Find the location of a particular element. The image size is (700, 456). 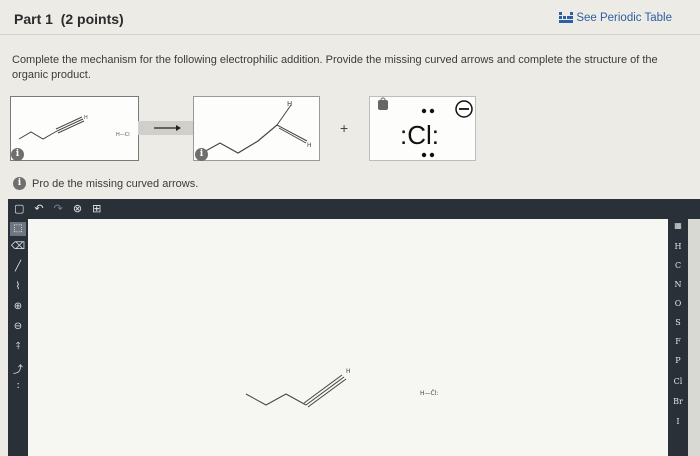

chloride-panel: :Cl: is located at coordinates (422, 128).